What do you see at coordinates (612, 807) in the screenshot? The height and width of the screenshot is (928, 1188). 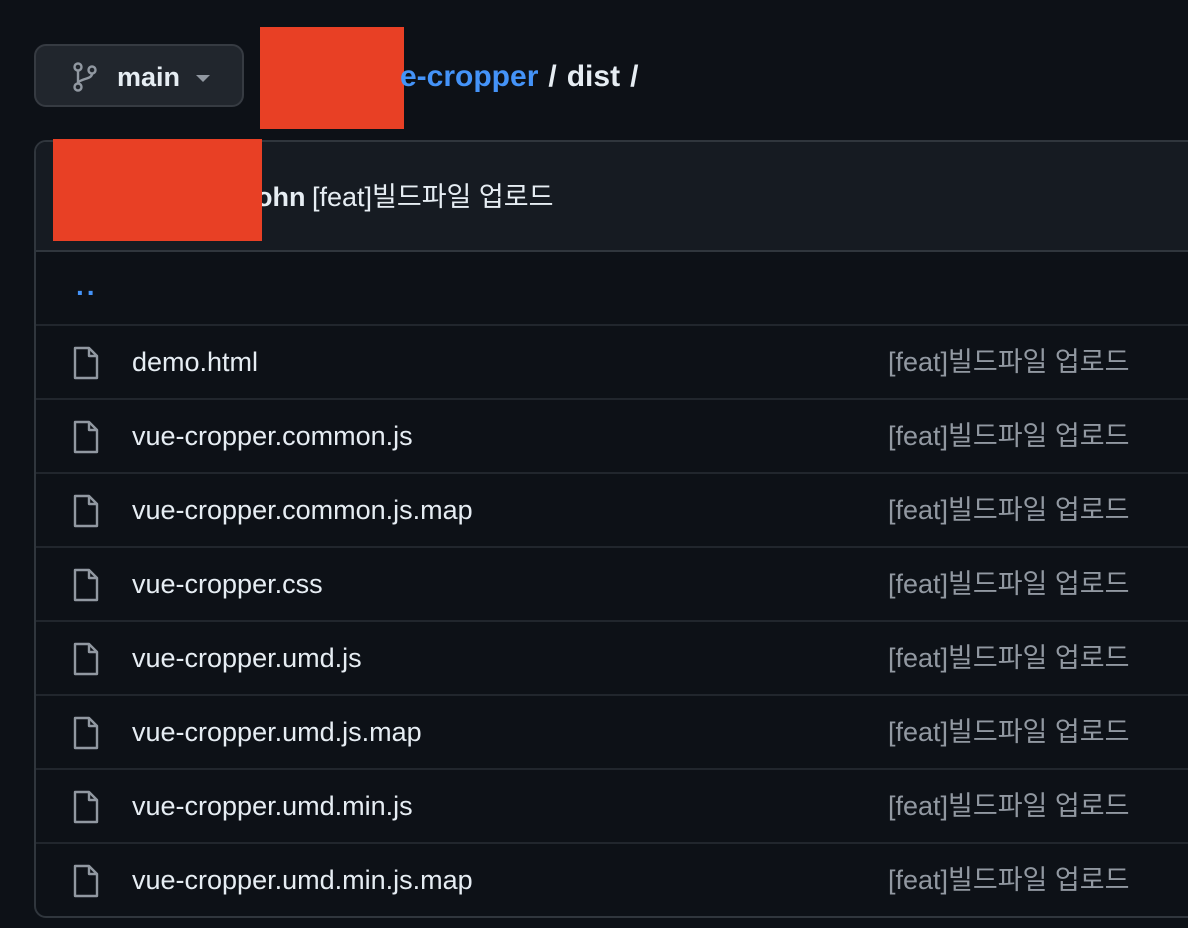 I see `file-row: vue-cropper.umd.min.js [feat]빌드파일 업로드` at bounding box center [612, 807].